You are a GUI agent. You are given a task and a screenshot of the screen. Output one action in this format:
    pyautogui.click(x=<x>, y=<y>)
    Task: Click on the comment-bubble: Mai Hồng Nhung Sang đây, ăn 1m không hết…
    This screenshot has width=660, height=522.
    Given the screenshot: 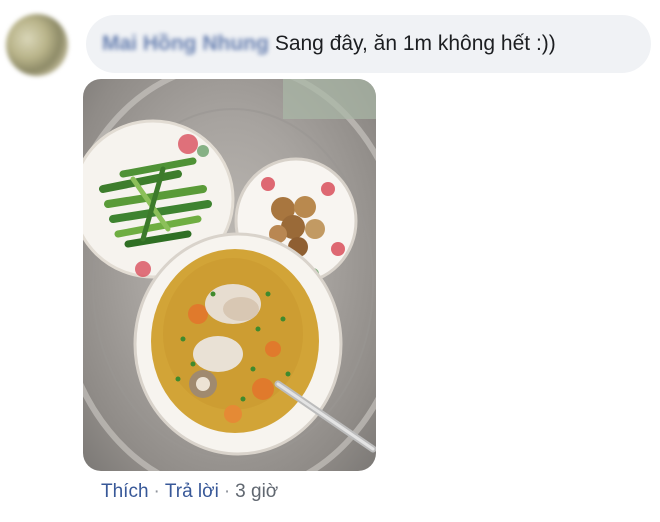 What is the action you would take?
    pyautogui.click(x=368, y=44)
    